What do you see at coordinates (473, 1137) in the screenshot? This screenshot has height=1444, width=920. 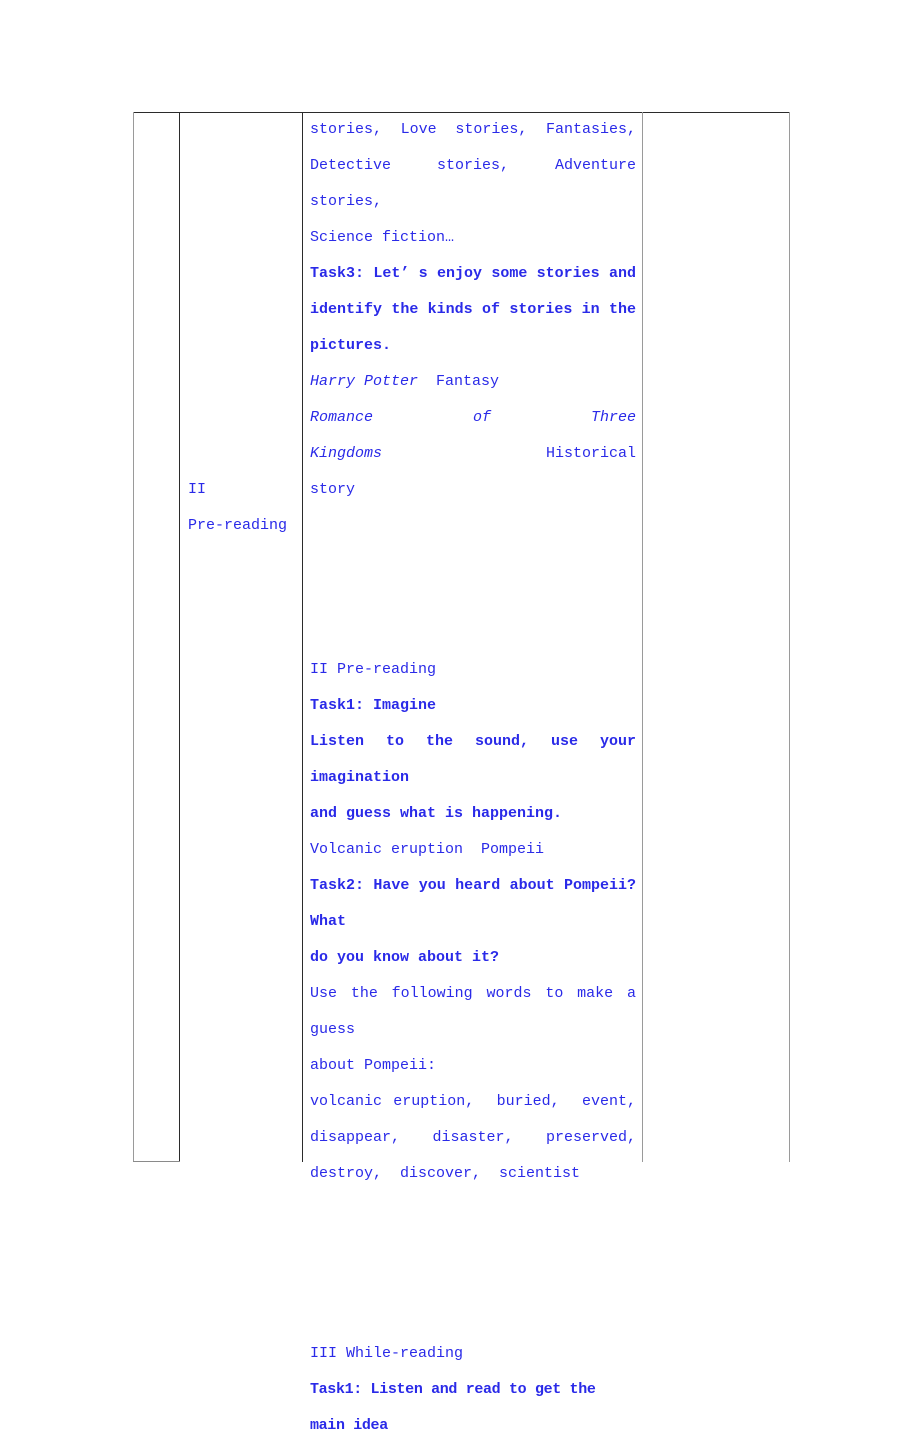 I see `word-list-line-2: disappear, disaster, preserved,` at bounding box center [473, 1137].